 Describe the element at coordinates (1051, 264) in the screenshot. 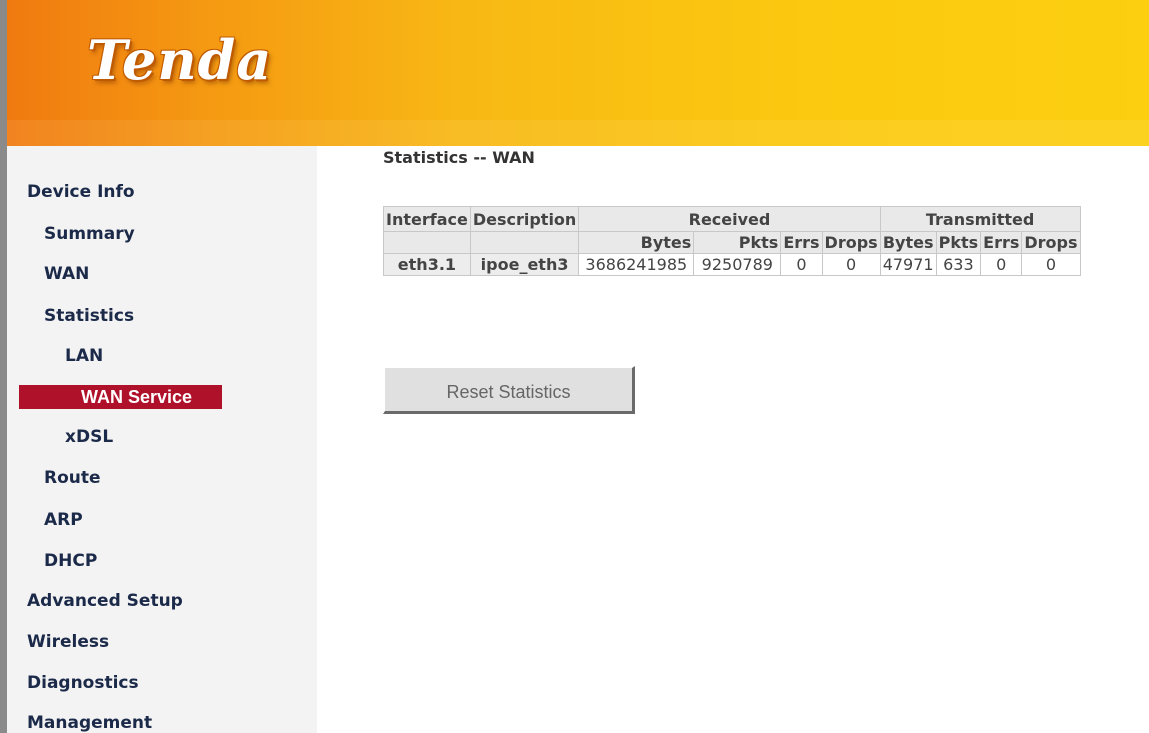

I see `cell-tx-drops: 0` at that location.